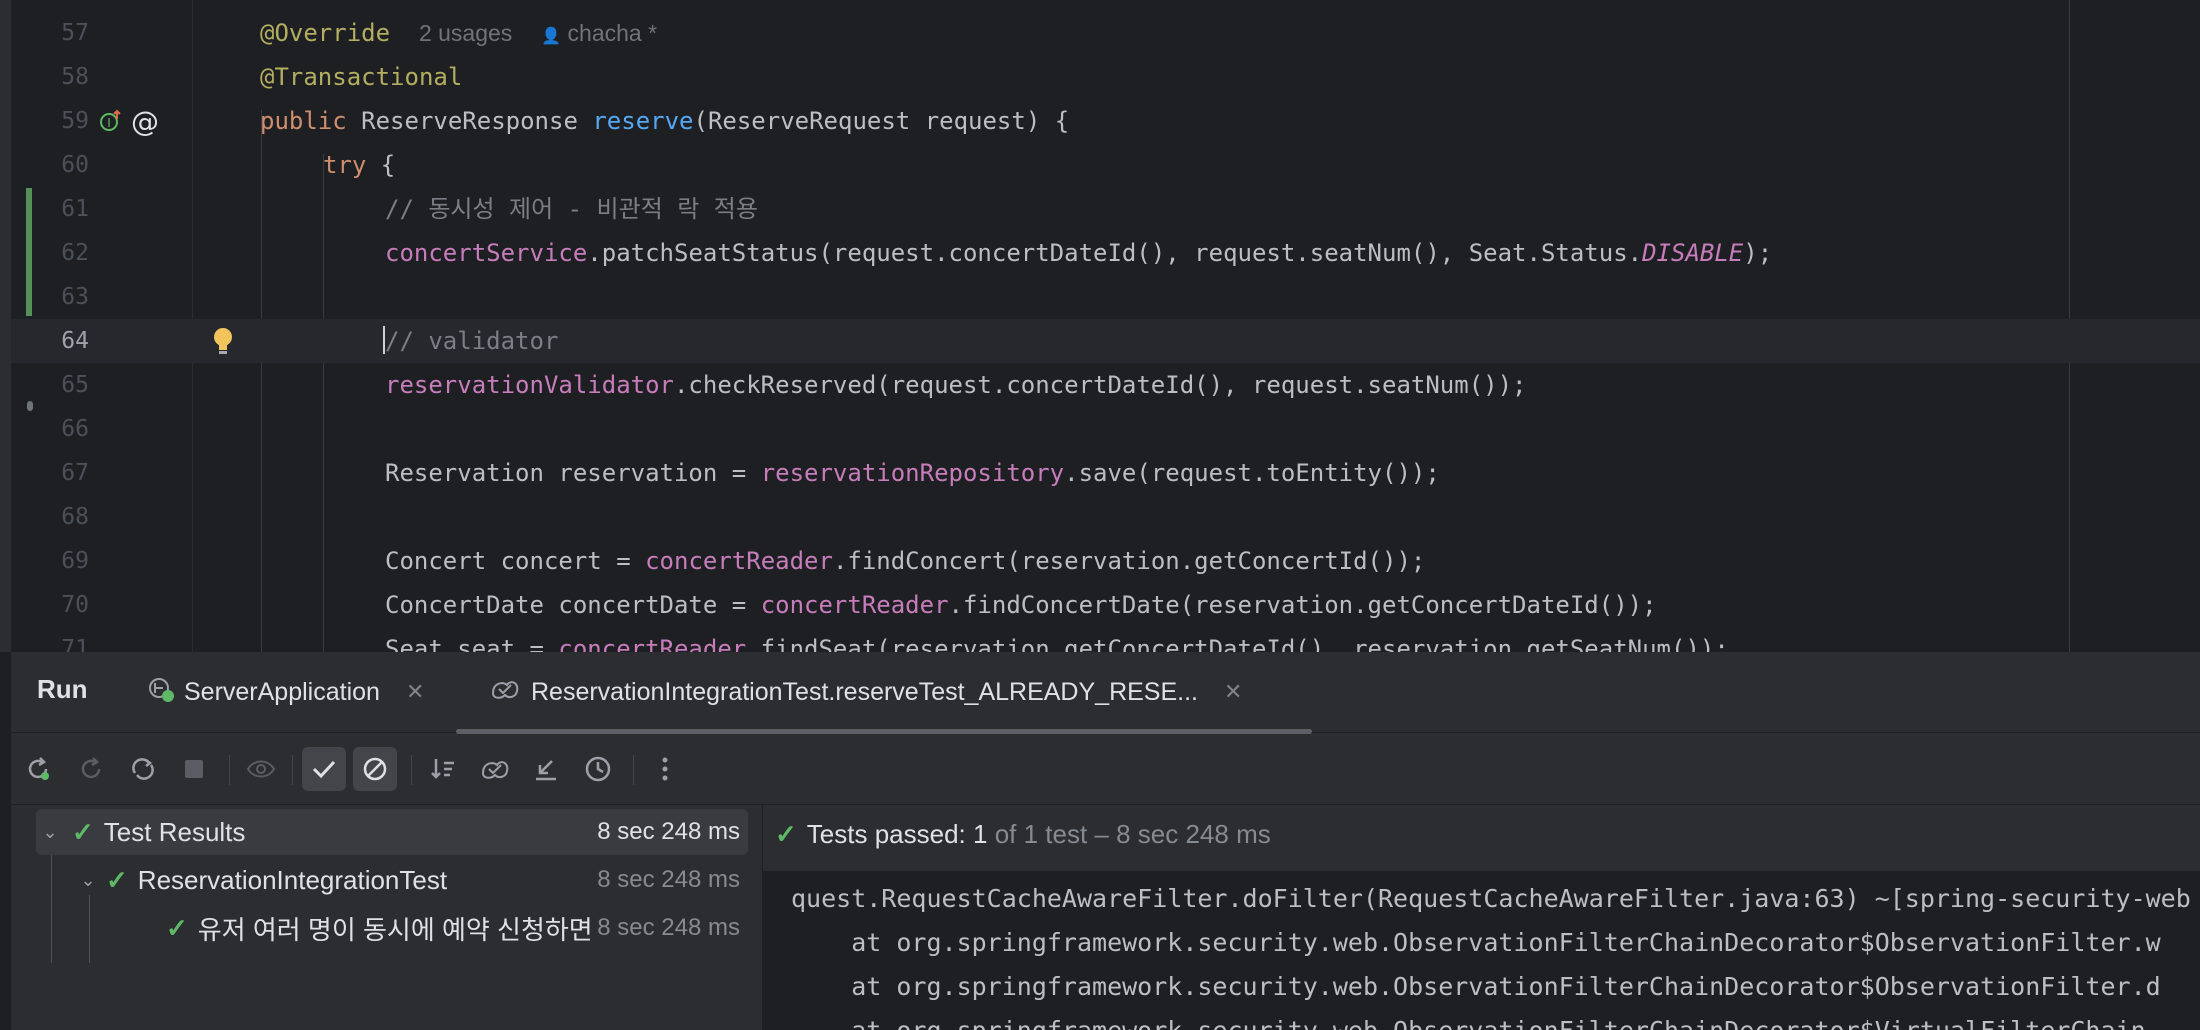  Describe the element at coordinates (551, 36) in the screenshot. I see `person-icon: 👤` at that location.